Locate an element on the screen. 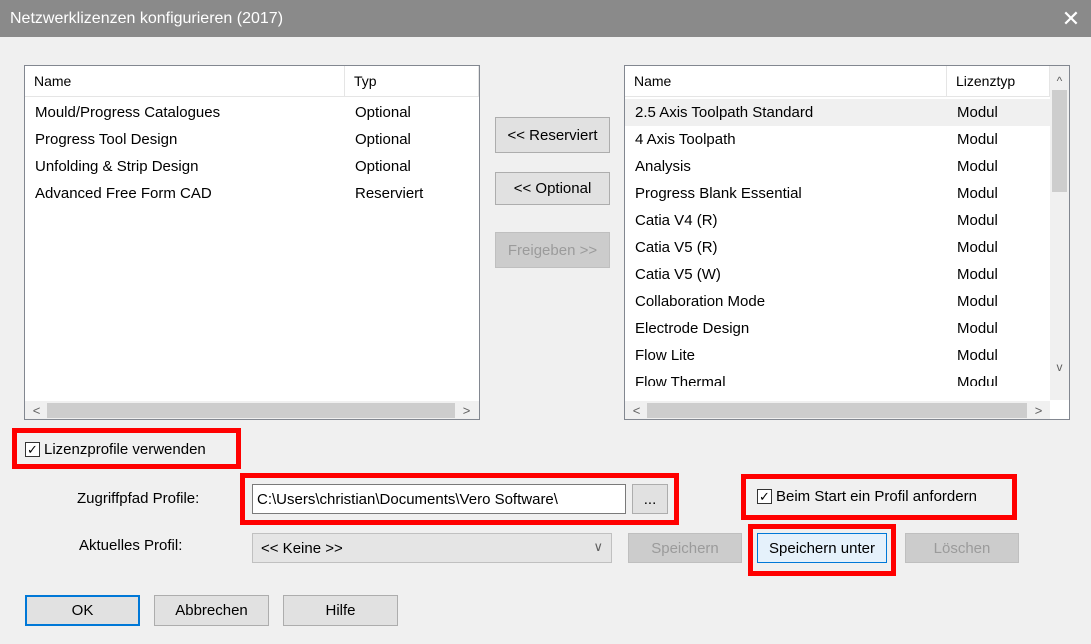 Image resolution: width=1091 pixels, height=644 pixels. list-item: Progress Blank Essential Modul is located at coordinates (837, 193).